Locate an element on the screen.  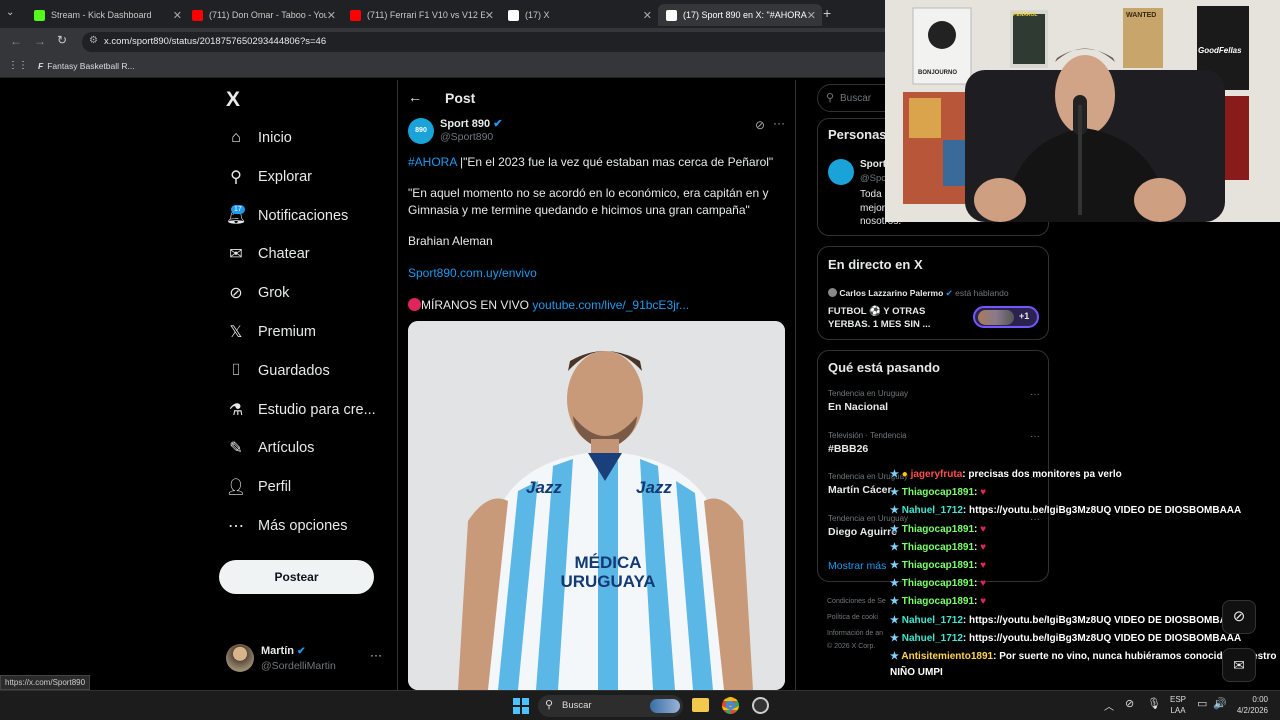
post-more-icon: ··· is located at coordinates (779, 123).